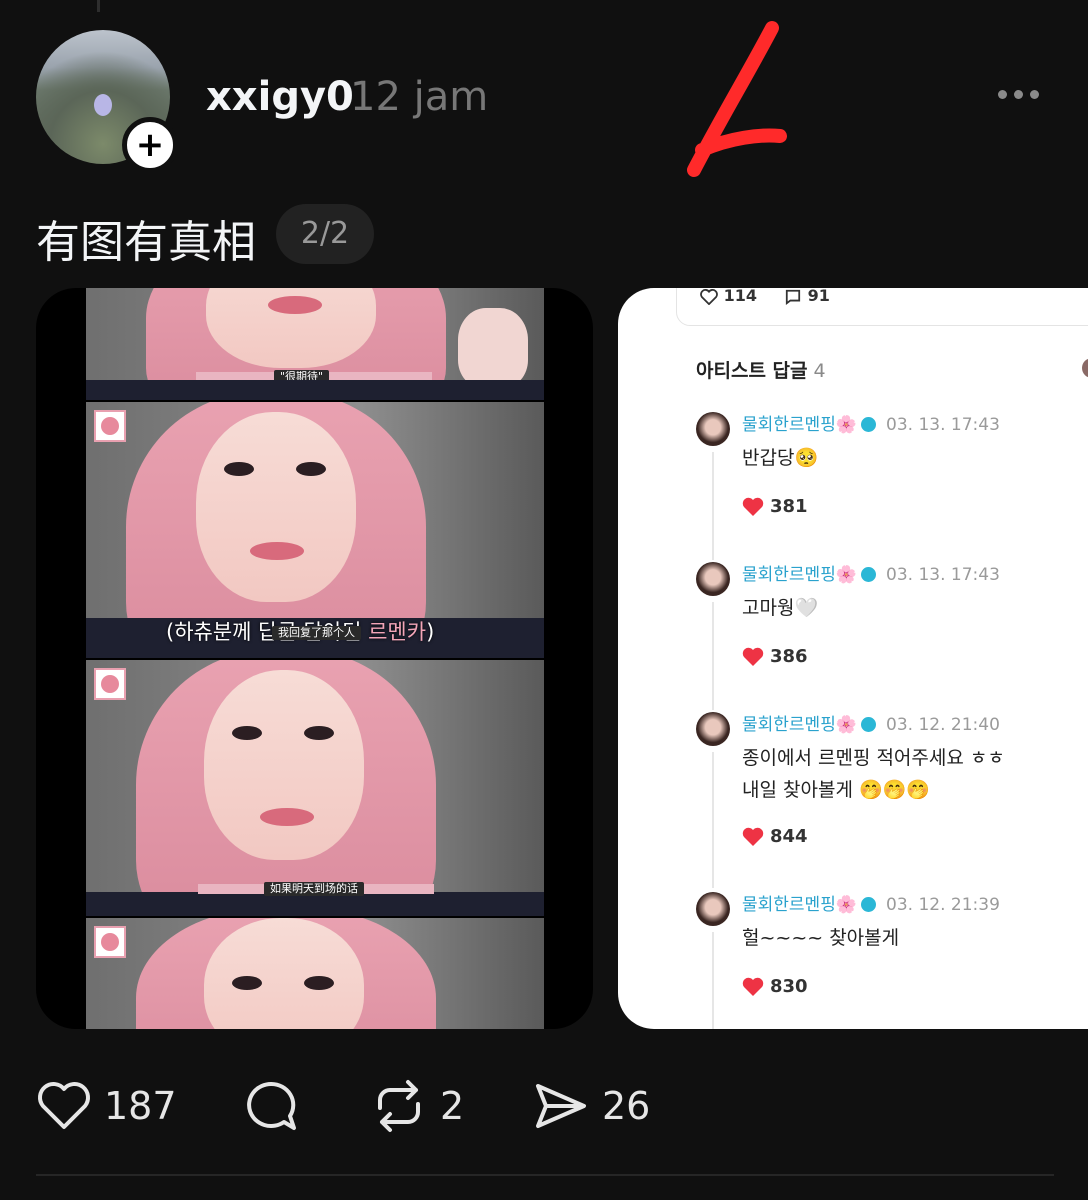  Describe the element at coordinates (709, 296) in the screenshot. I see `heart-outline-icon` at that location.